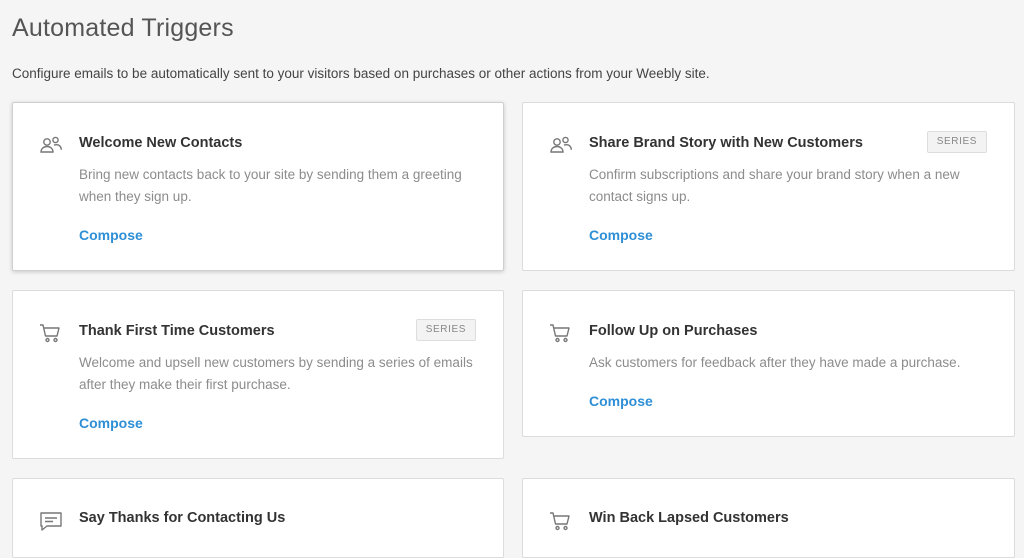  Describe the element at coordinates (689, 518) in the screenshot. I see `card-title: Win Back Lapsed Customers` at that location.